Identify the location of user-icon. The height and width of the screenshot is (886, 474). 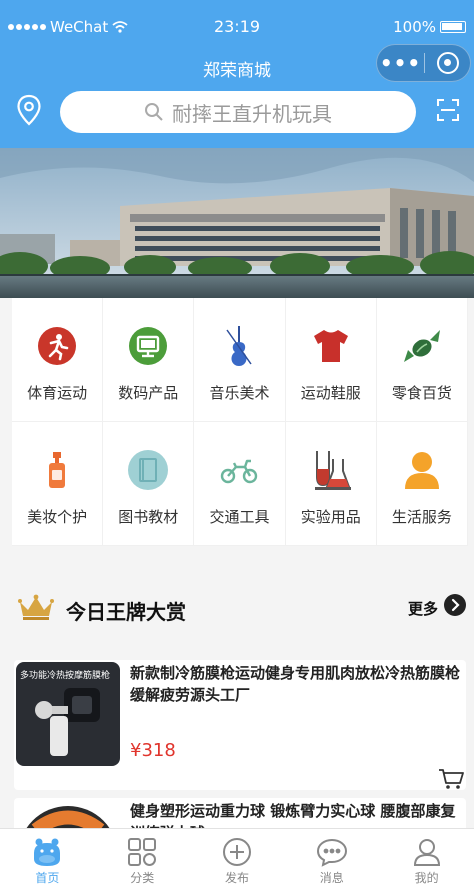
(427, 851).